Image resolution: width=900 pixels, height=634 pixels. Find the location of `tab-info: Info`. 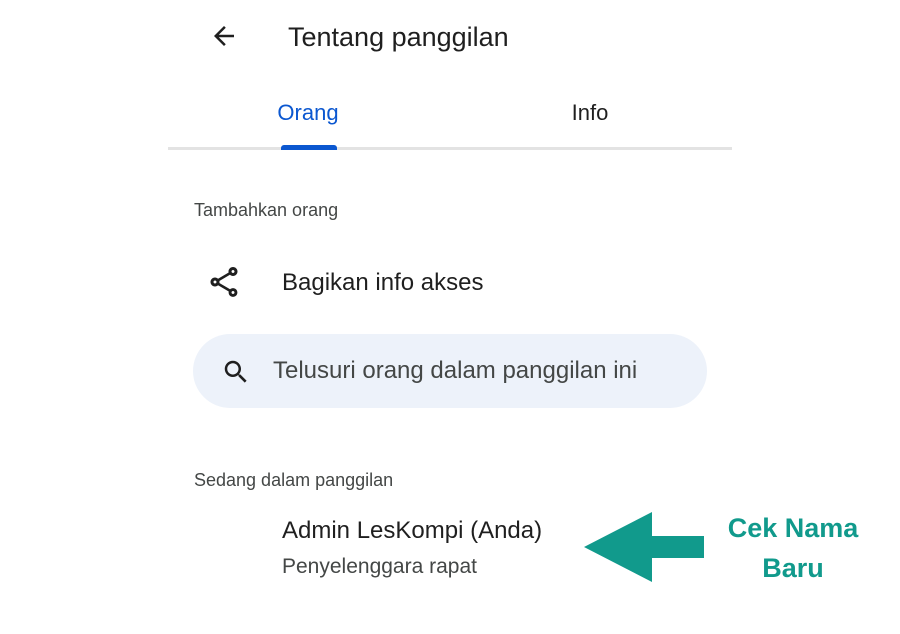

tab-info: Info is located at coordinates (590, 113).